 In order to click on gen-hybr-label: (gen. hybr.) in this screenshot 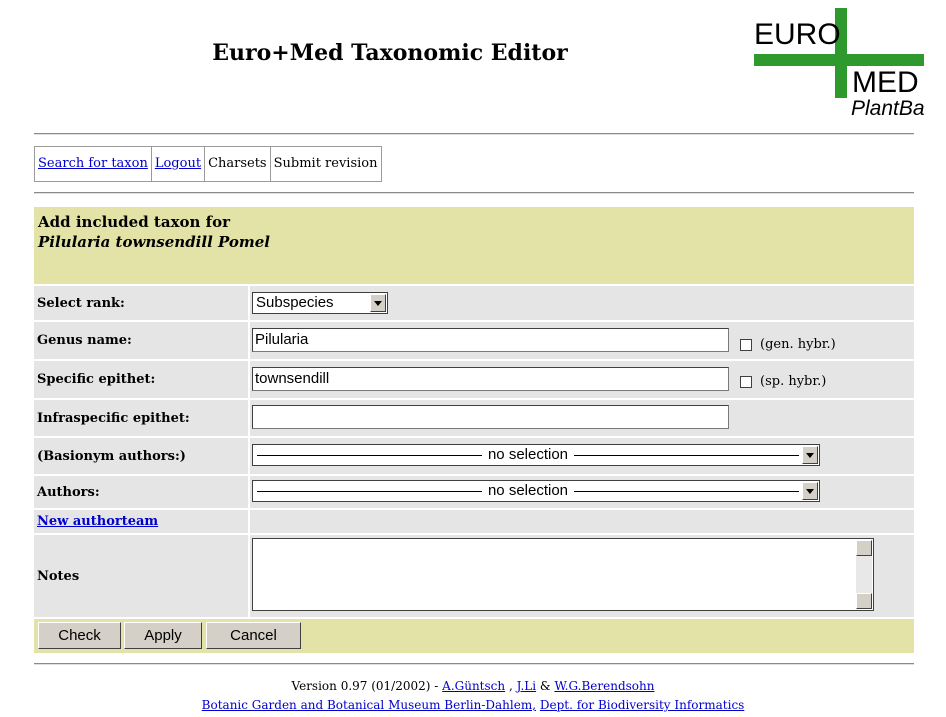, I will do `click(798, 344)`.